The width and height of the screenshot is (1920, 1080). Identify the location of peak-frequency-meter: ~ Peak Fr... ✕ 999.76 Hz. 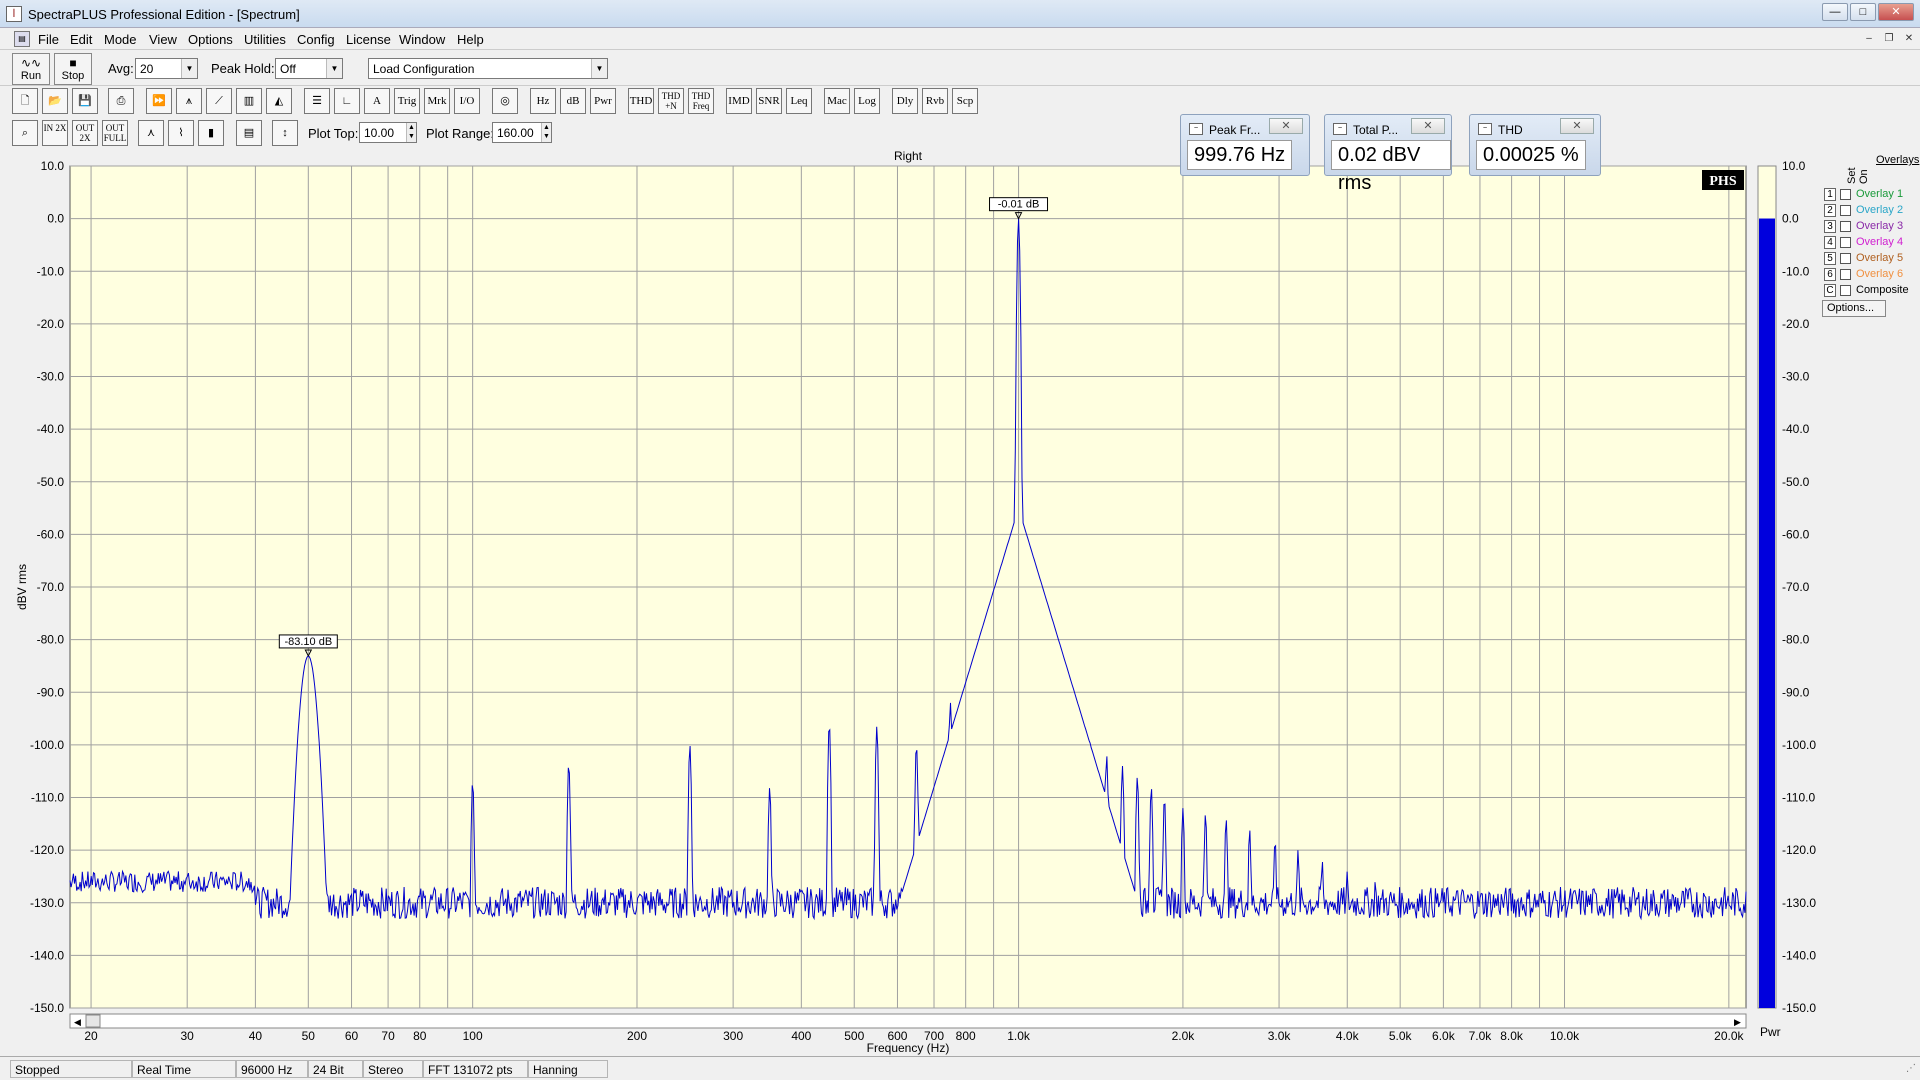
(1245, 145).